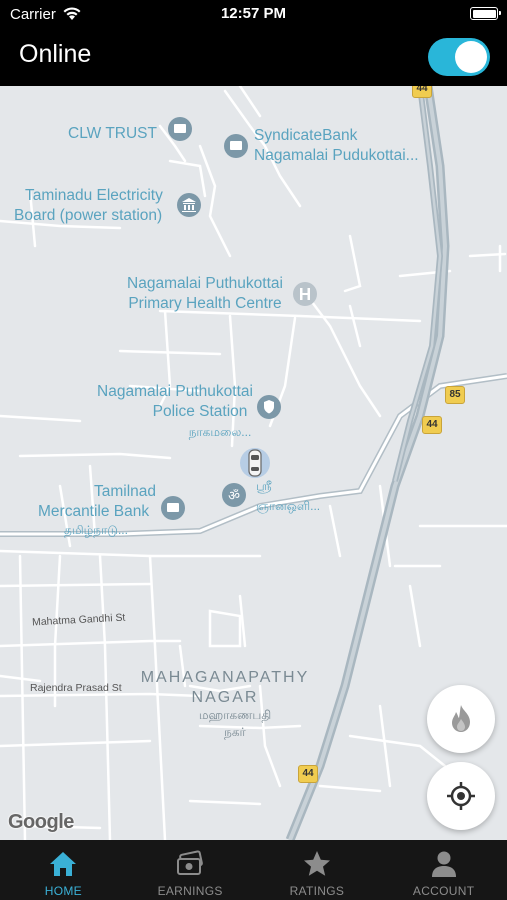 This screenshot has width=507, height=900. I want to click on tab-ratings: RATINGS, so click(317, 870).